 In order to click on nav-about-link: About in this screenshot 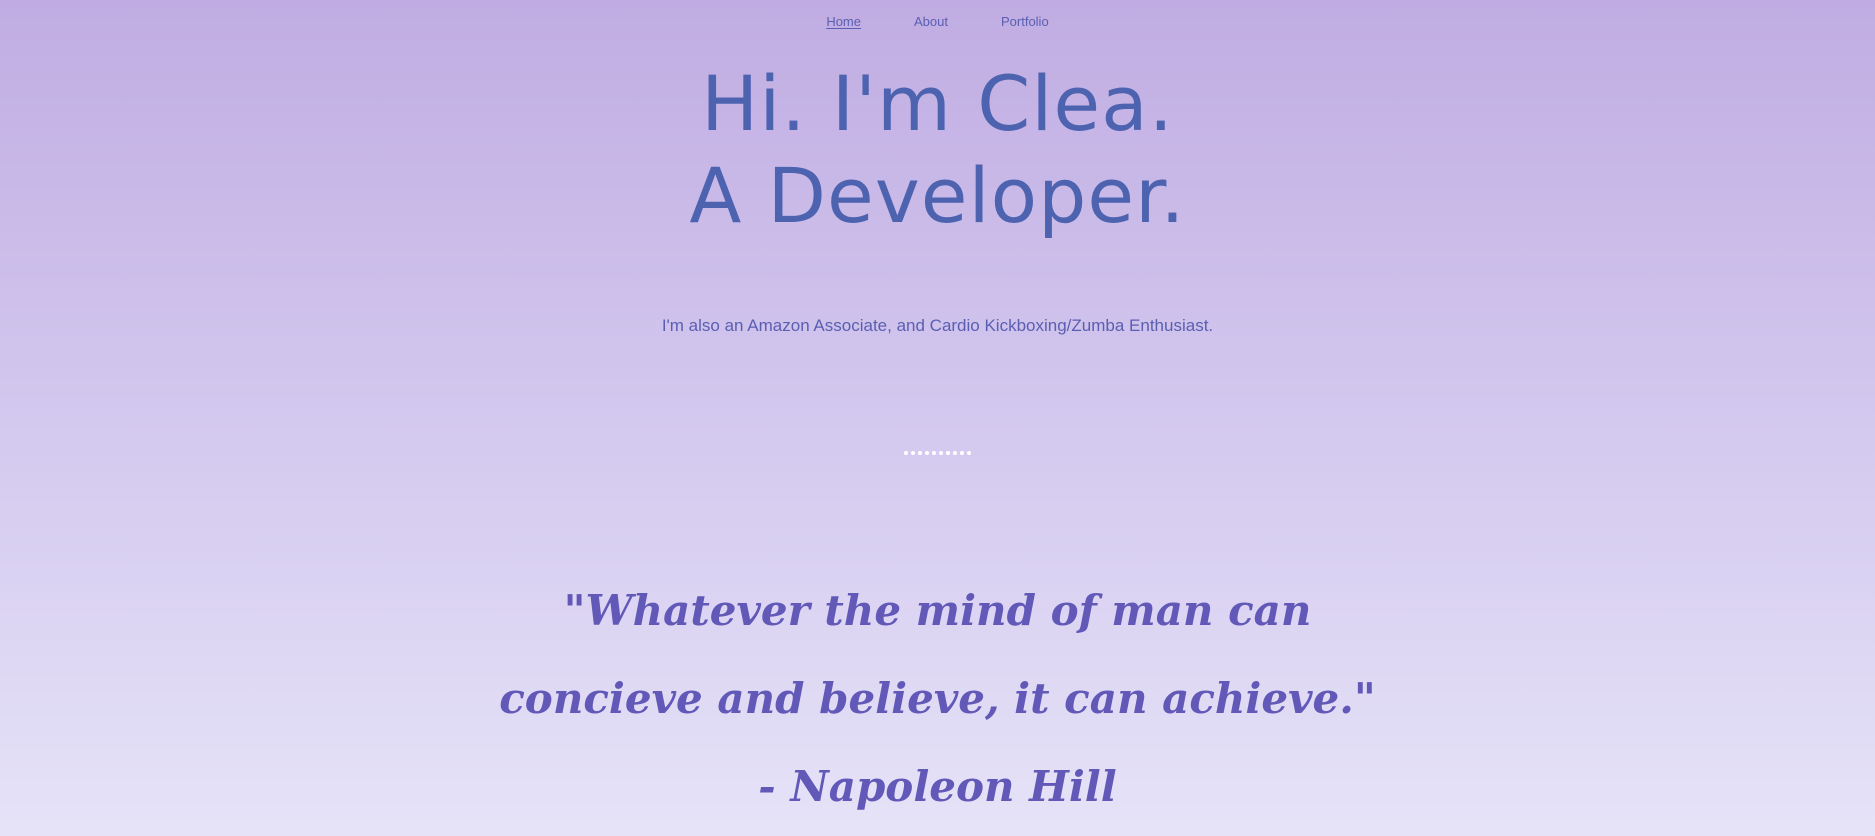, I will do `click(931, 23)`.